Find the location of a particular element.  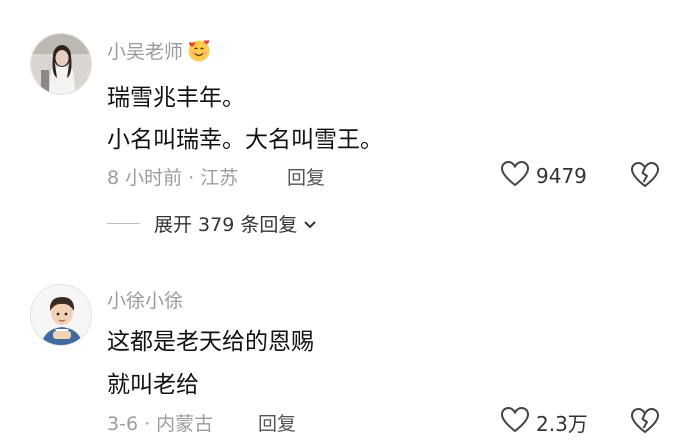

like-button: 9479 is located at coordinates (543, 176).